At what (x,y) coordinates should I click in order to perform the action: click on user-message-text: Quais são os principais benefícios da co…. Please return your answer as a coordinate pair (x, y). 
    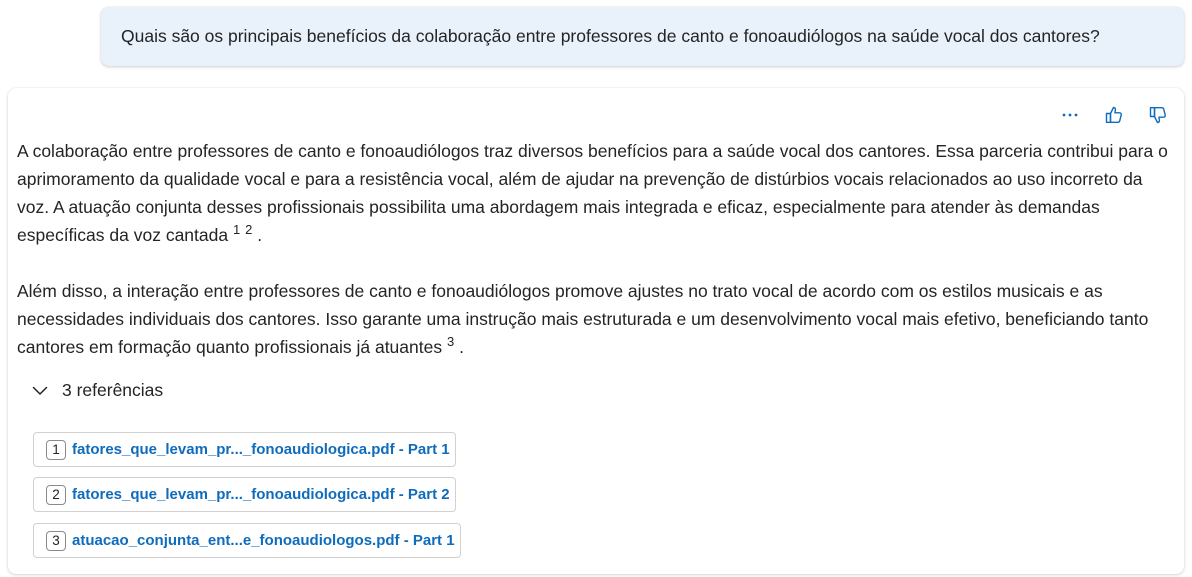
    Looking at the image, I should click on (610, 36).